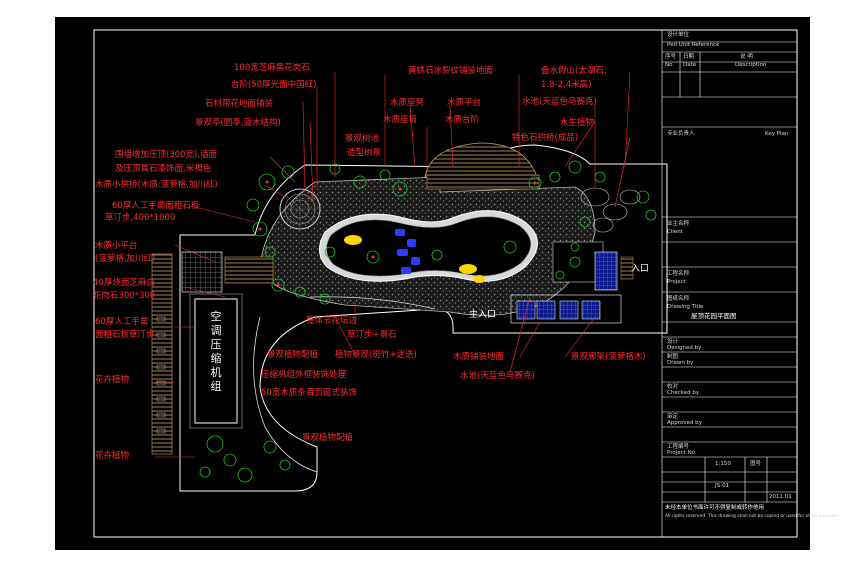 This screenshot has width=867, height=562. What do you see at coordinates (462, 120) in the screenshot?
I see `label-wood-steps: 木质台阶` at bounding box center [462, 120].